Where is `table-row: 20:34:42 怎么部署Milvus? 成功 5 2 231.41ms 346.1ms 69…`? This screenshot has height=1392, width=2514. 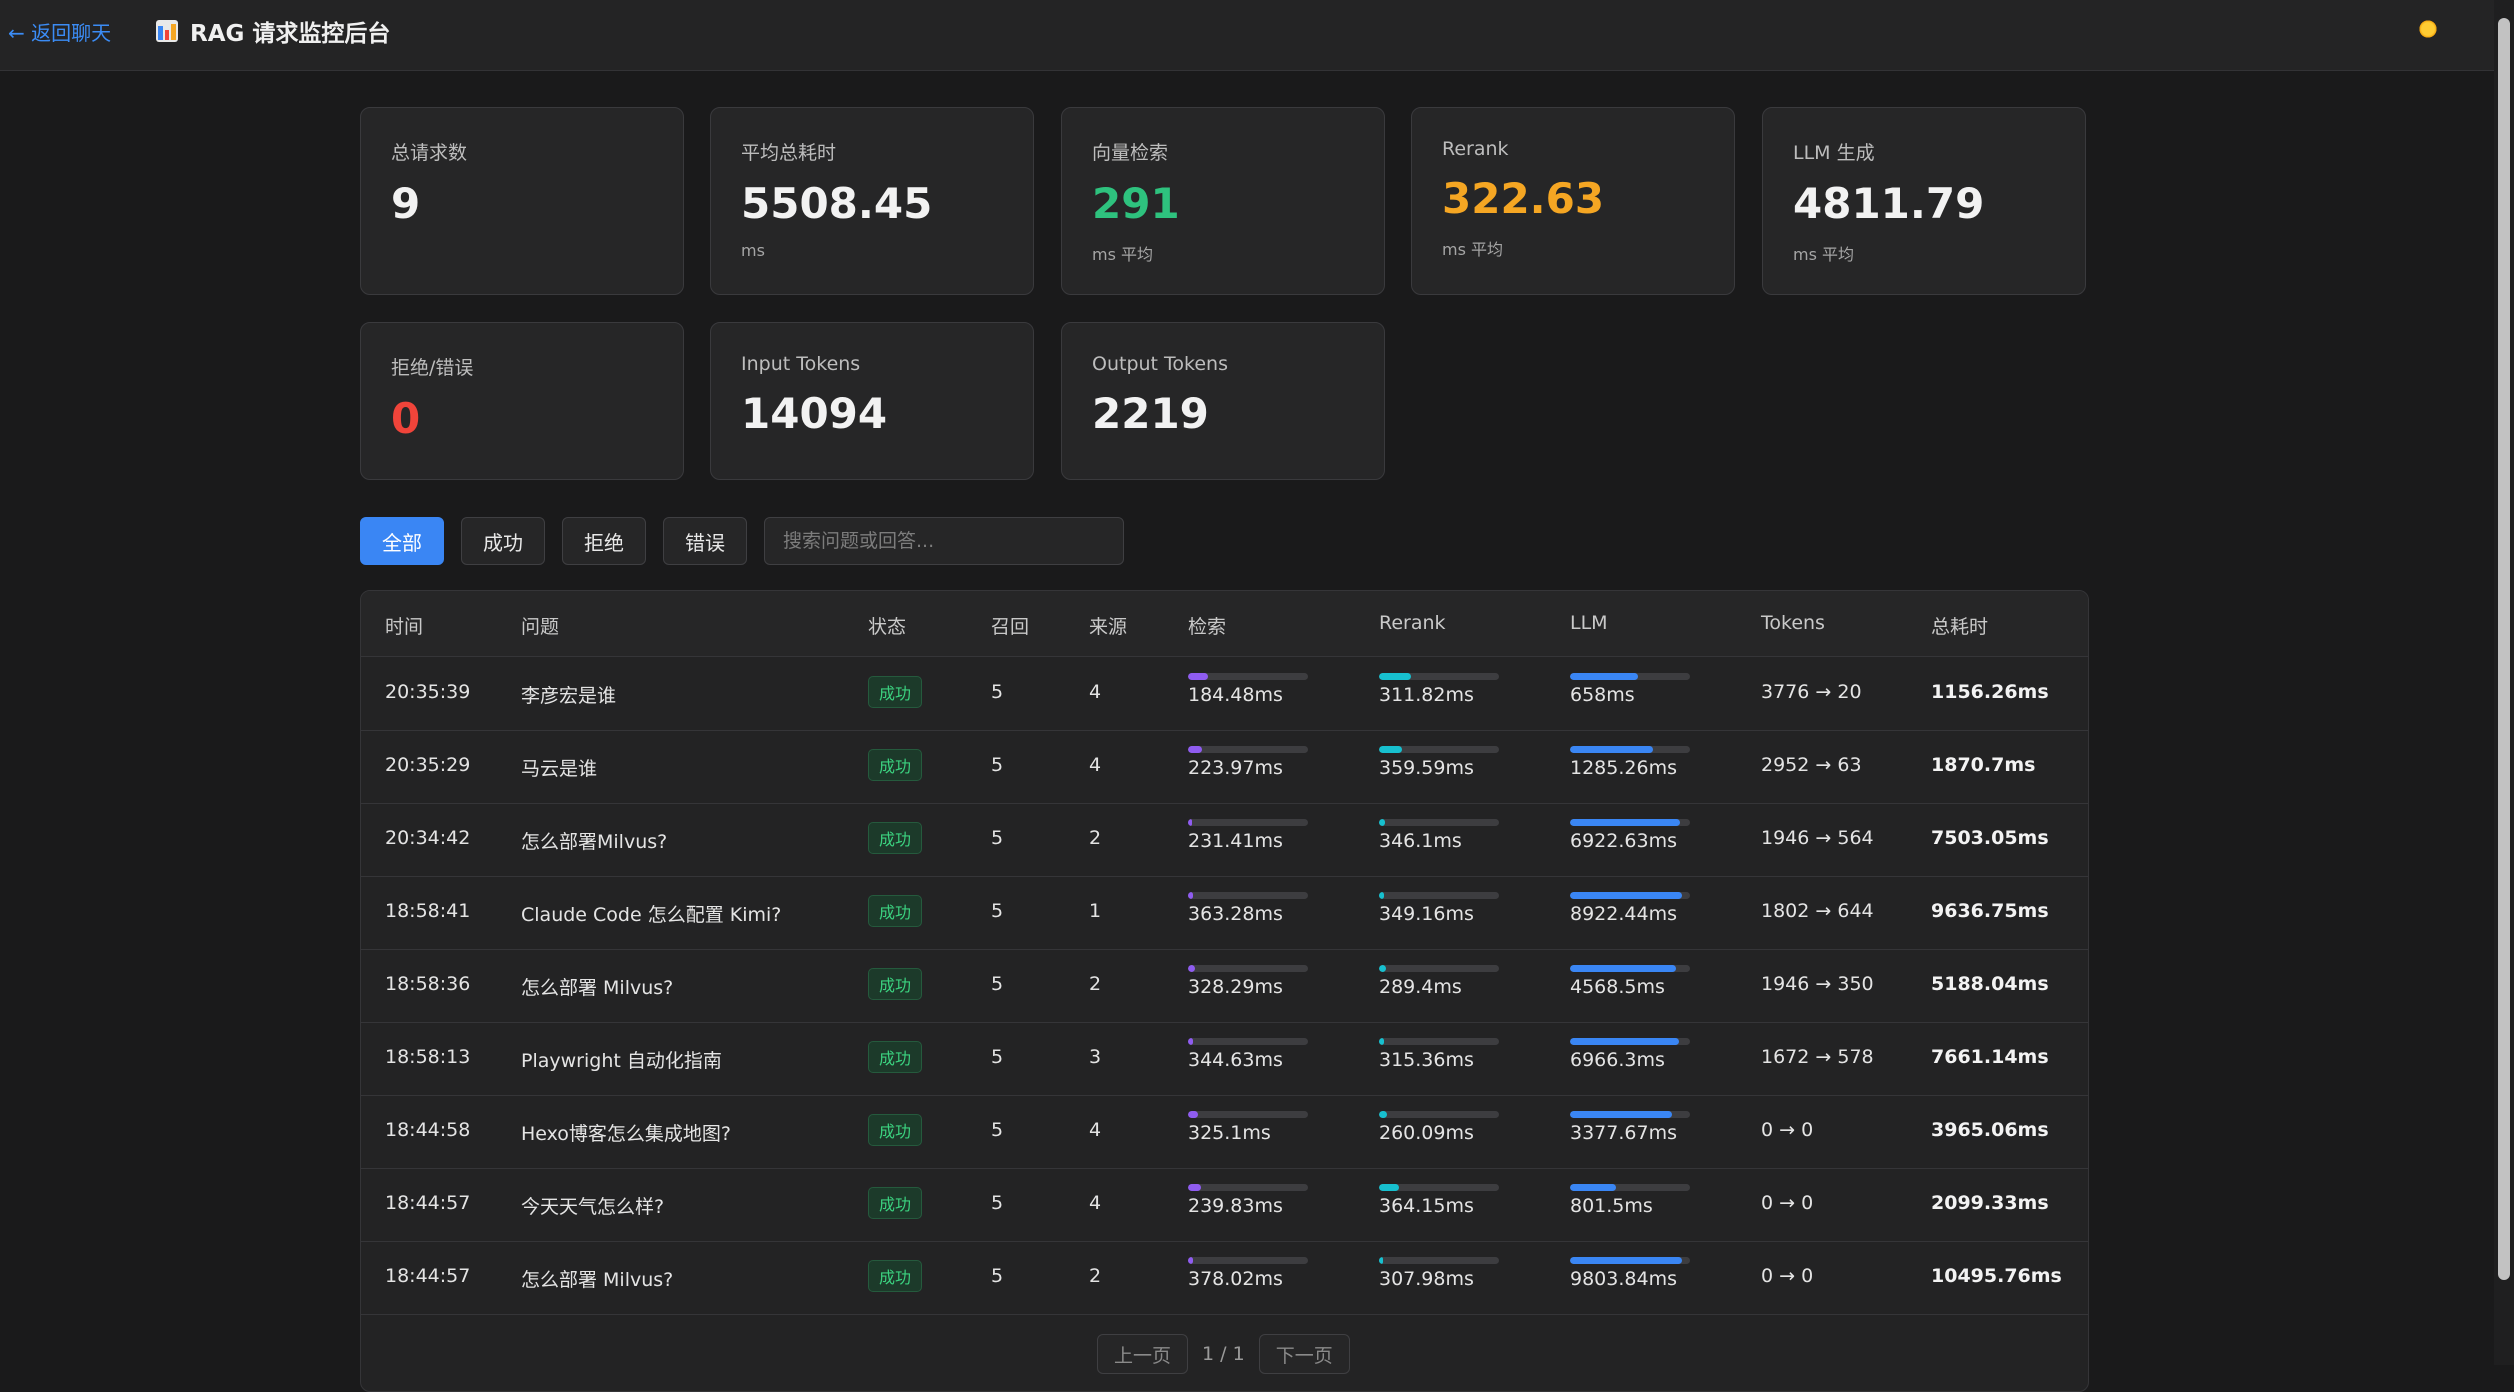
table-row: 20:34:42 怎么部署Milvus? 成功 5 2 231.41ms 346.1ms 69… is located at coordinates (1224, 840).